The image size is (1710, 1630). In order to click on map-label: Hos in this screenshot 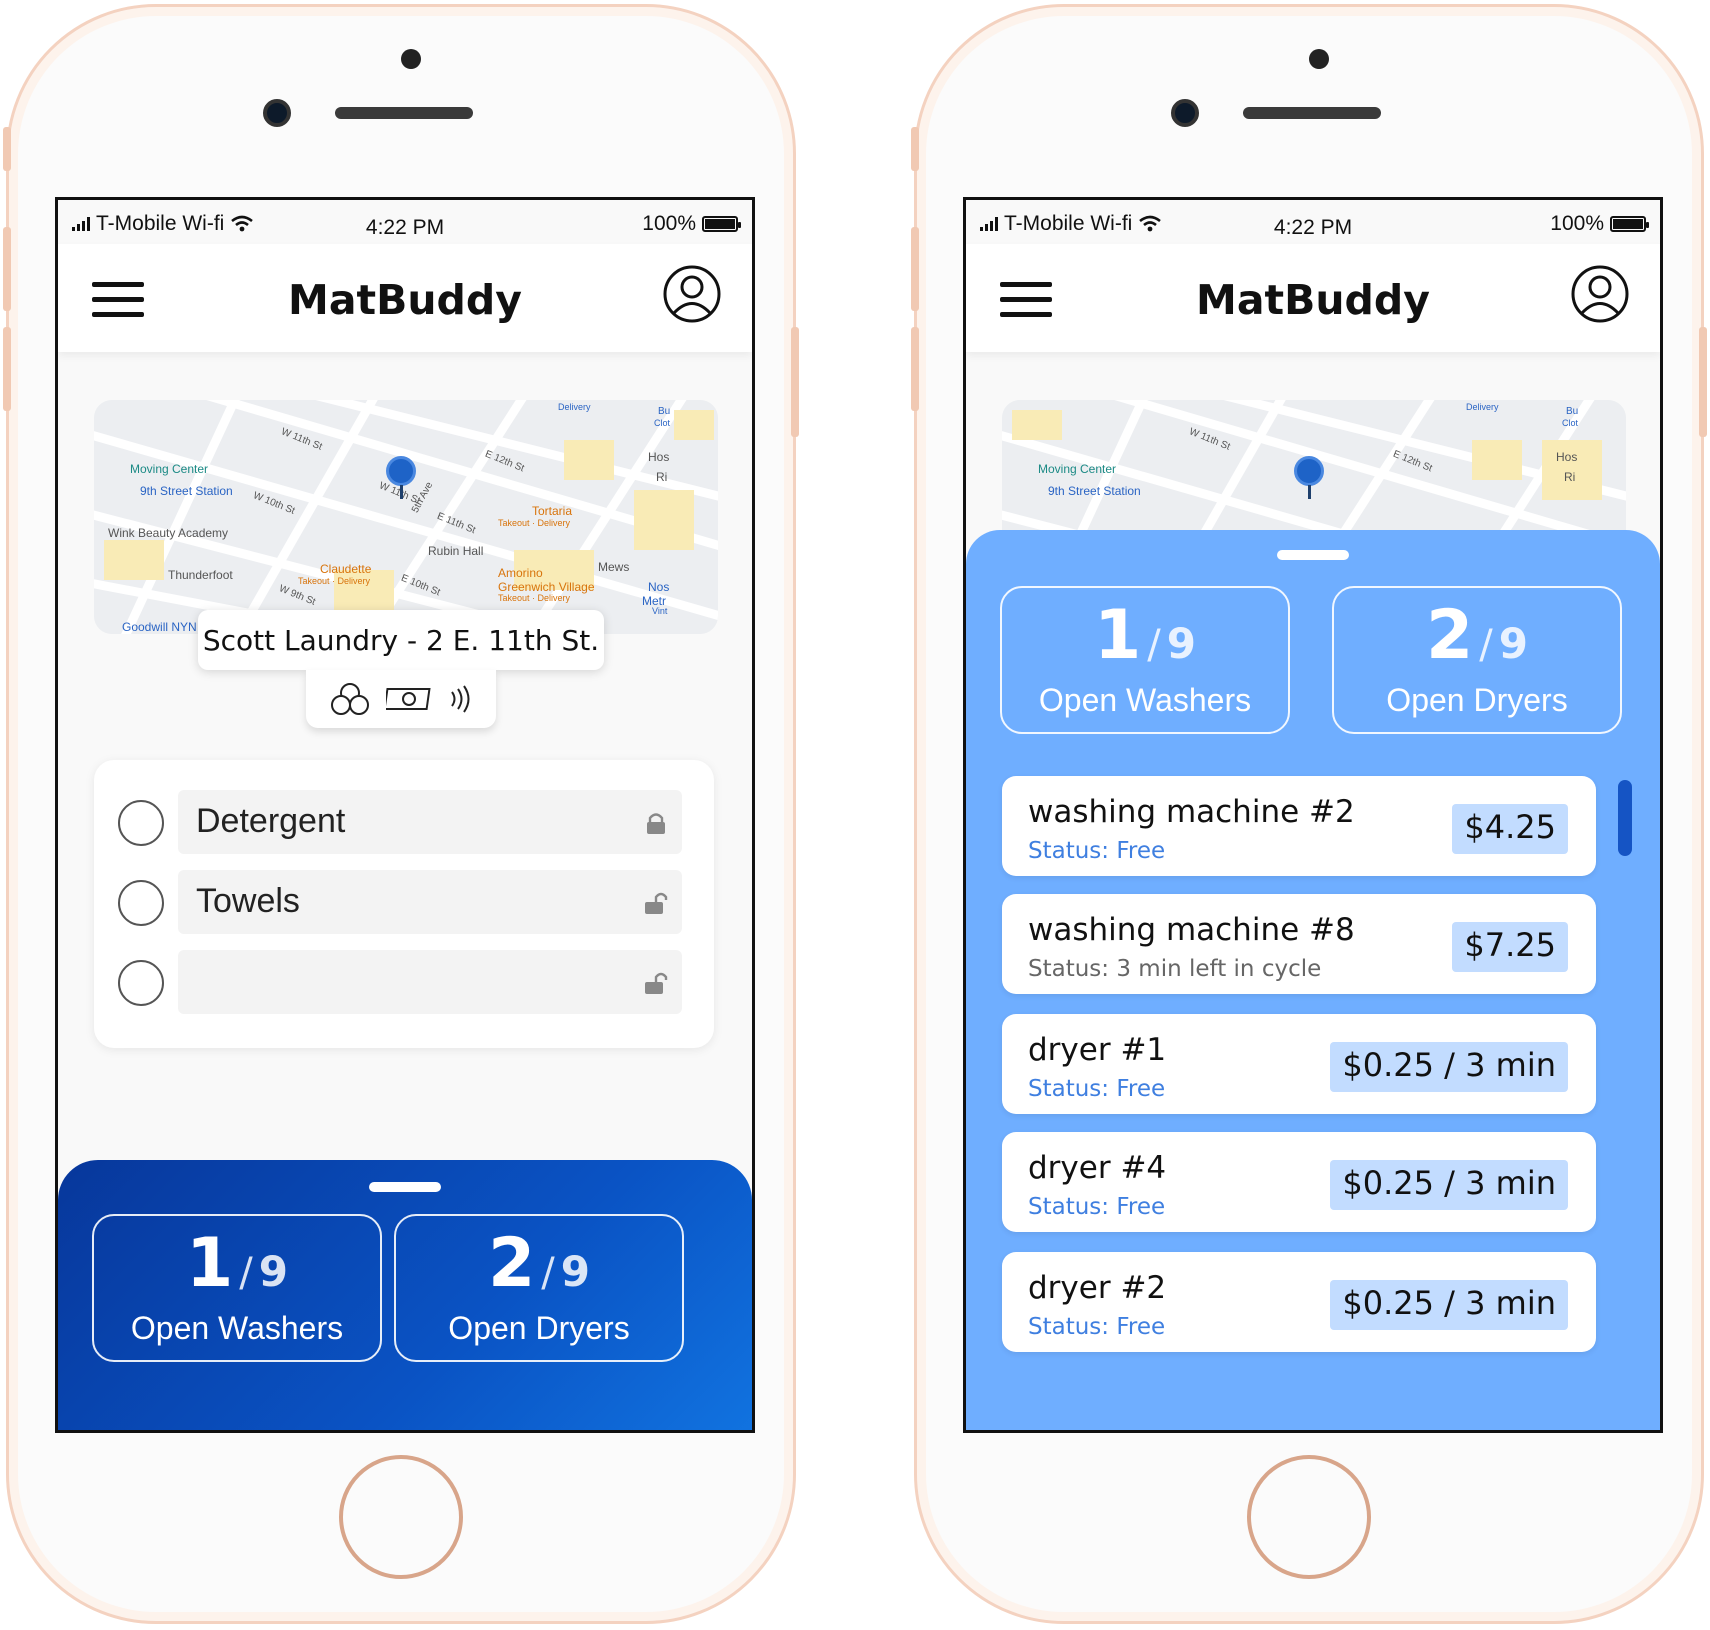, I will do `click(1567, 457)`.